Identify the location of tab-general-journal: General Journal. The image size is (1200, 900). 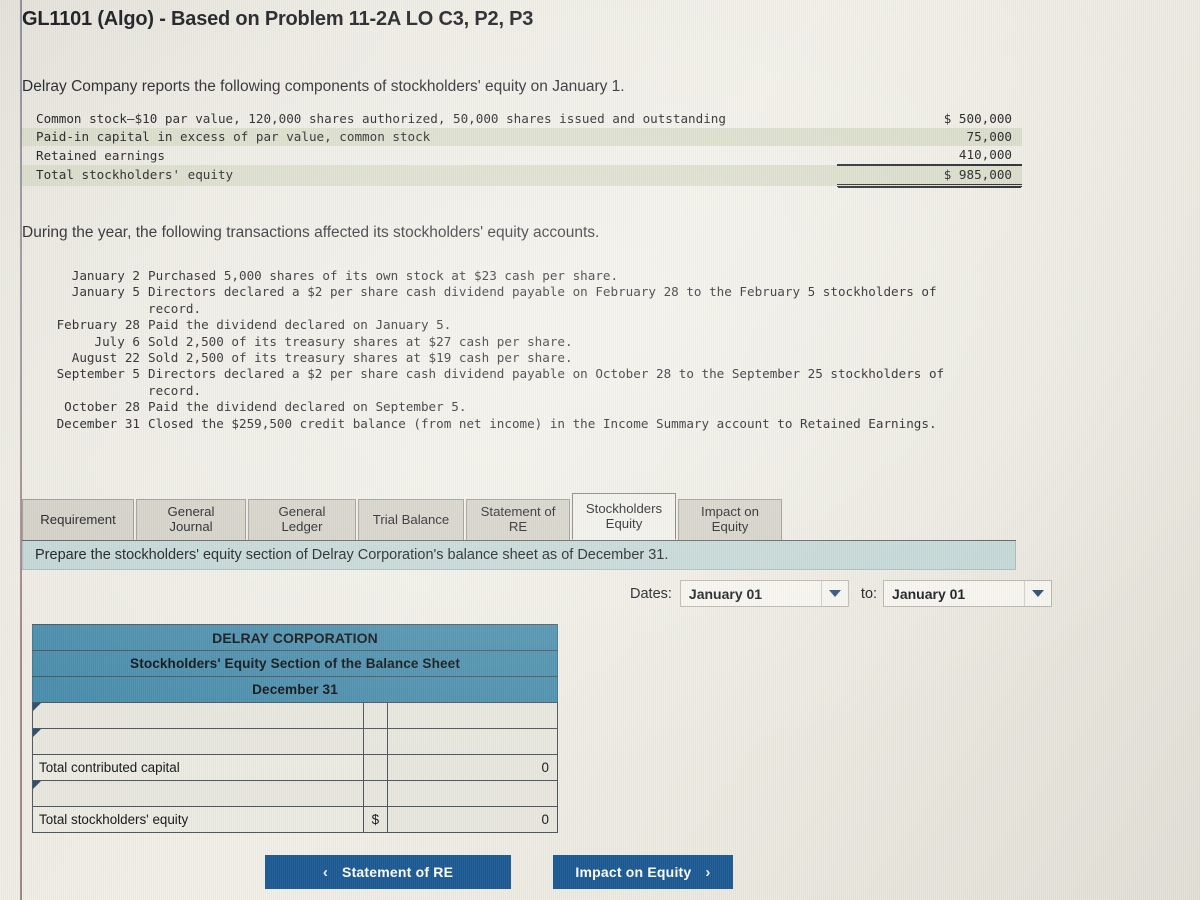
(191, 519).